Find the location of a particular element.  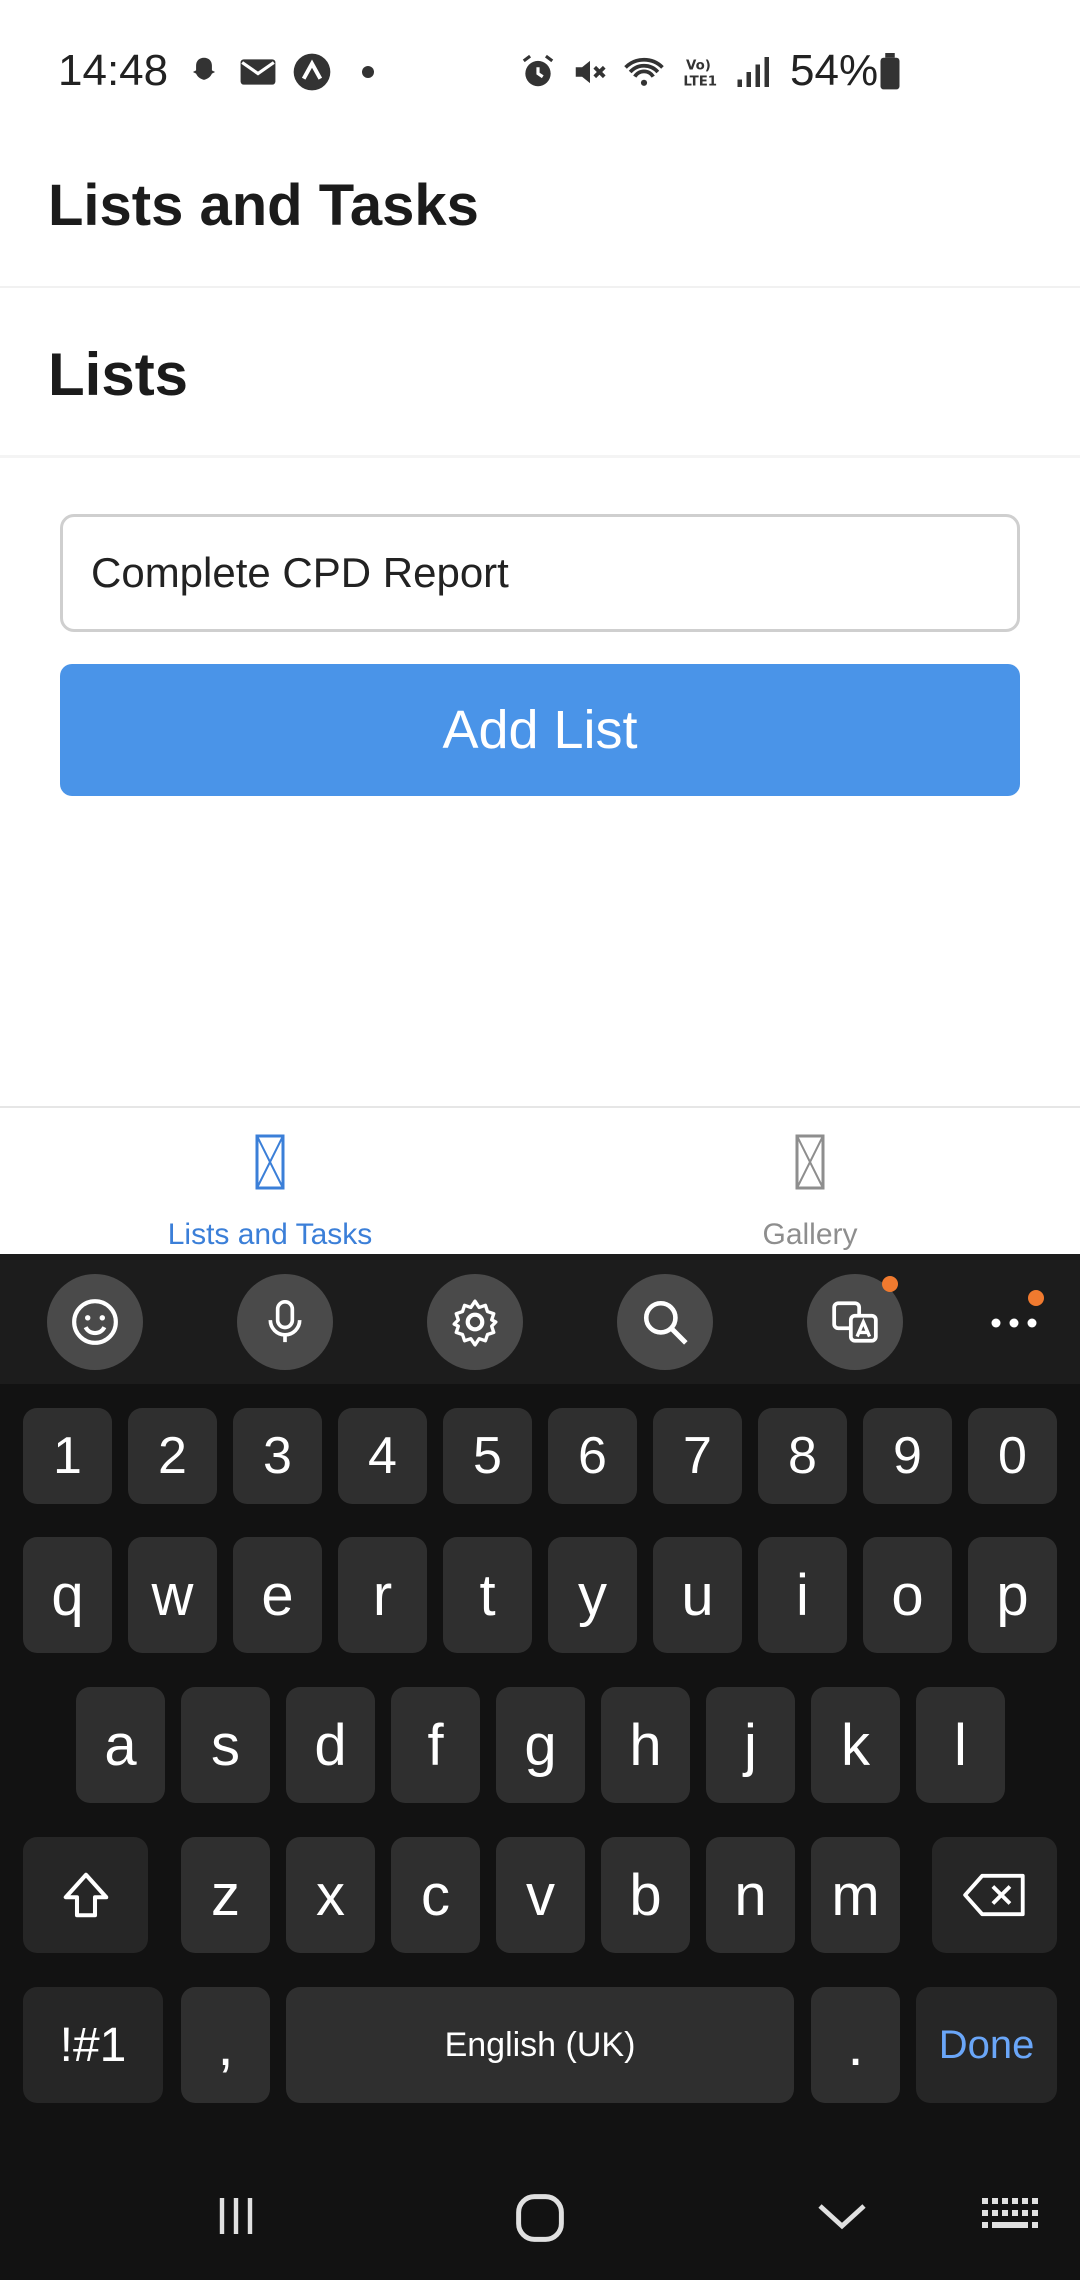

settings-icon is located at coordinates (475, 1322).